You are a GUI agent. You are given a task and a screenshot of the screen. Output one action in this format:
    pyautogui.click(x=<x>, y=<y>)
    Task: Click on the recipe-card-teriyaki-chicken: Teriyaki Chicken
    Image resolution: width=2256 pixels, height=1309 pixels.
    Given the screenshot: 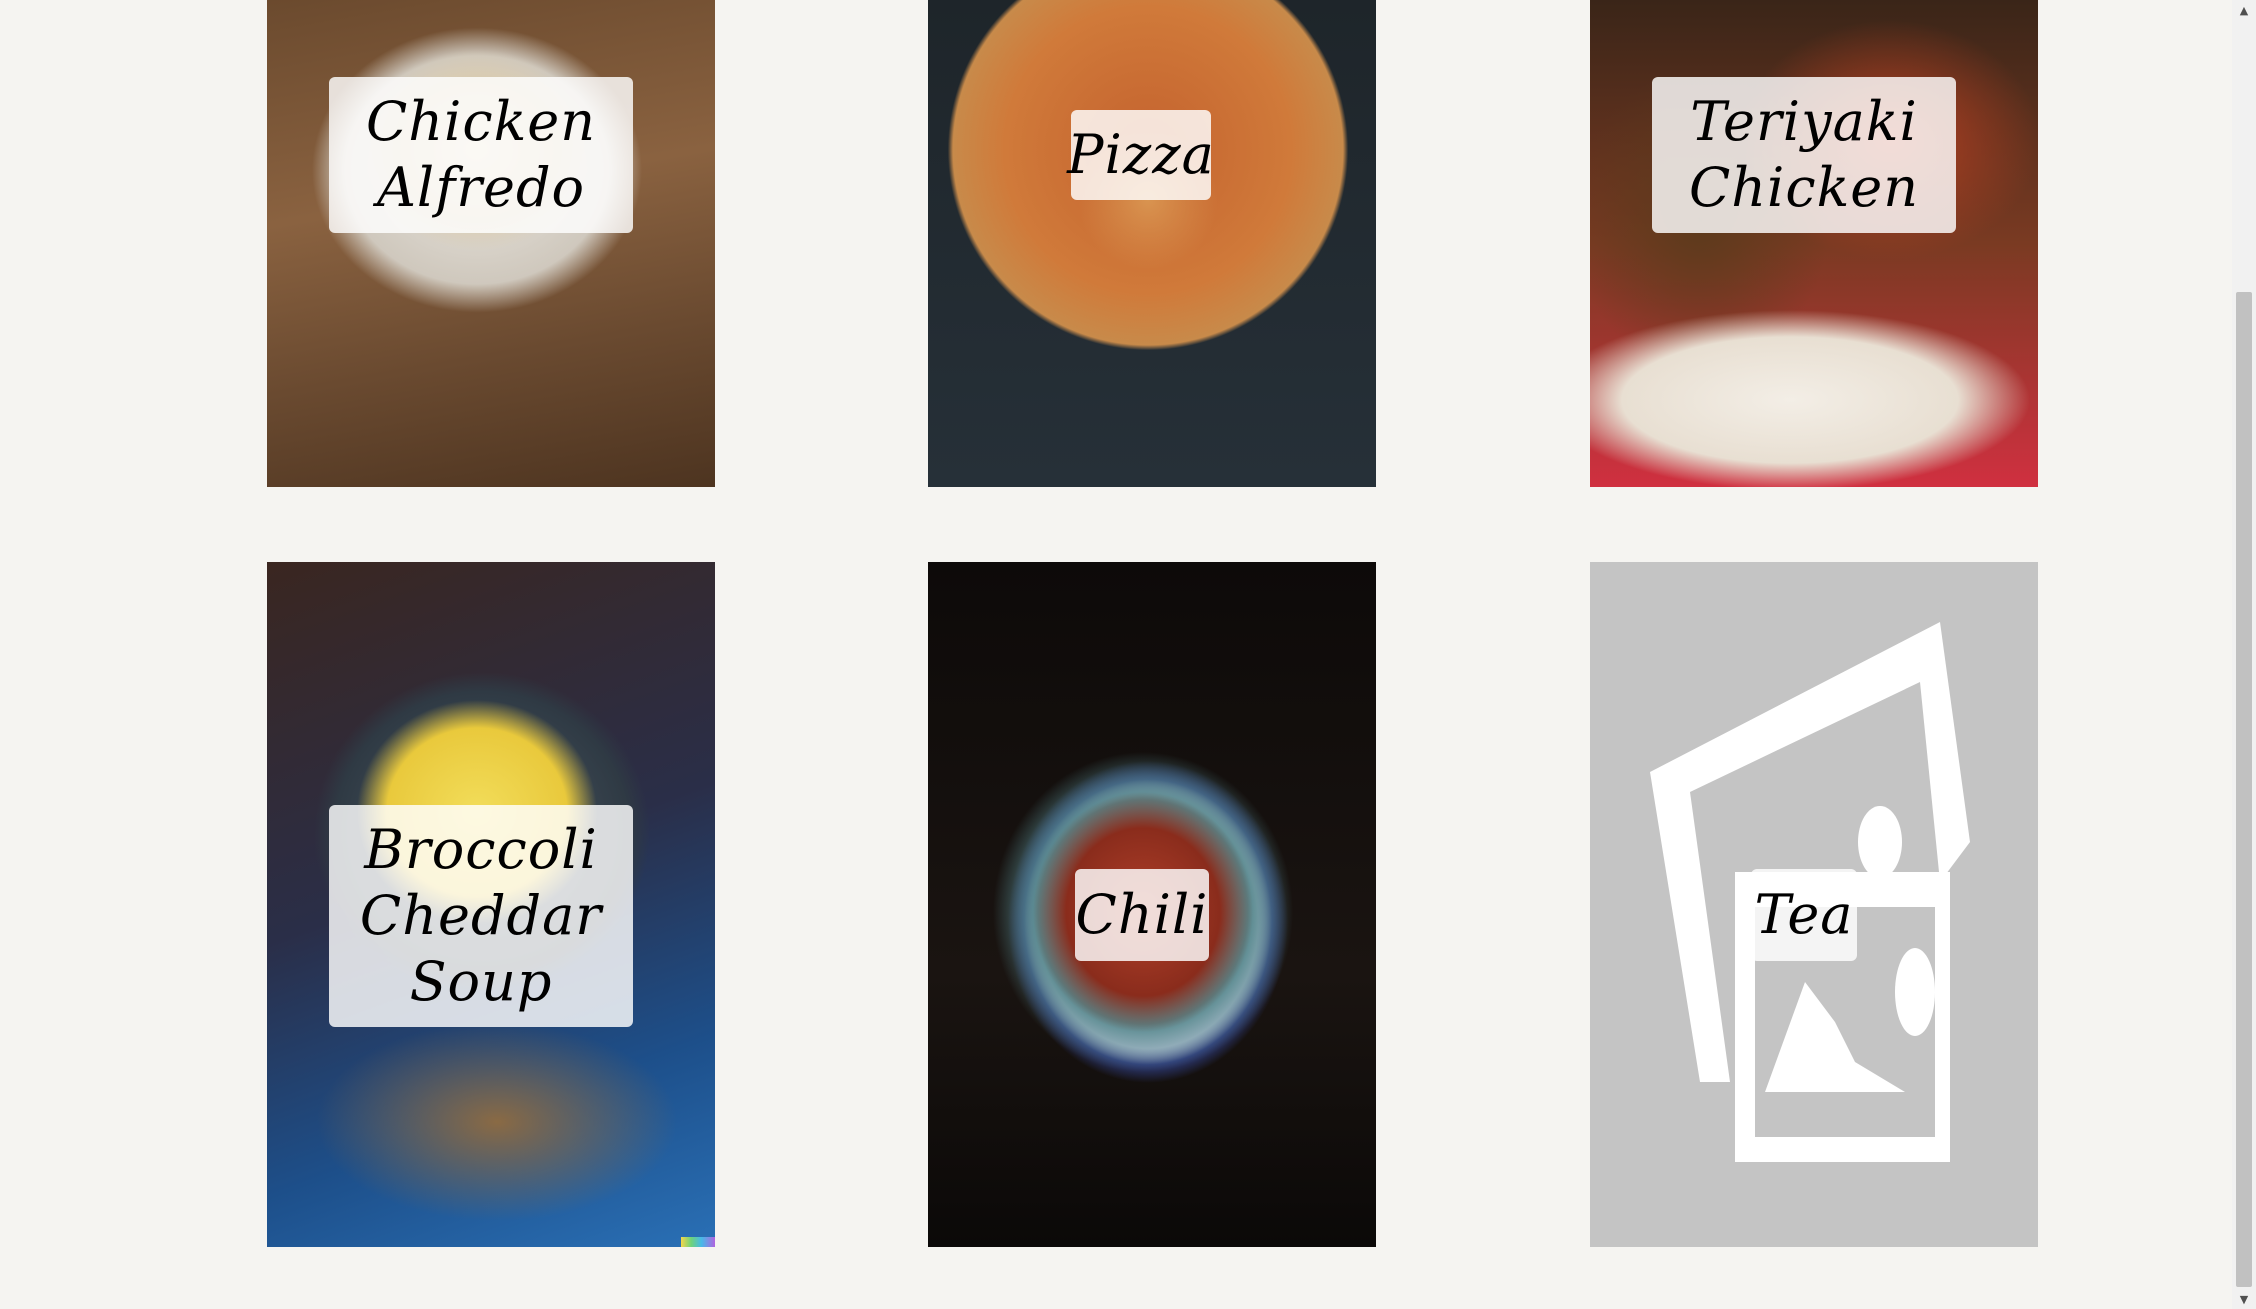 What is the action you would take?
    pyautogui.click(x=1814, y=243)
    